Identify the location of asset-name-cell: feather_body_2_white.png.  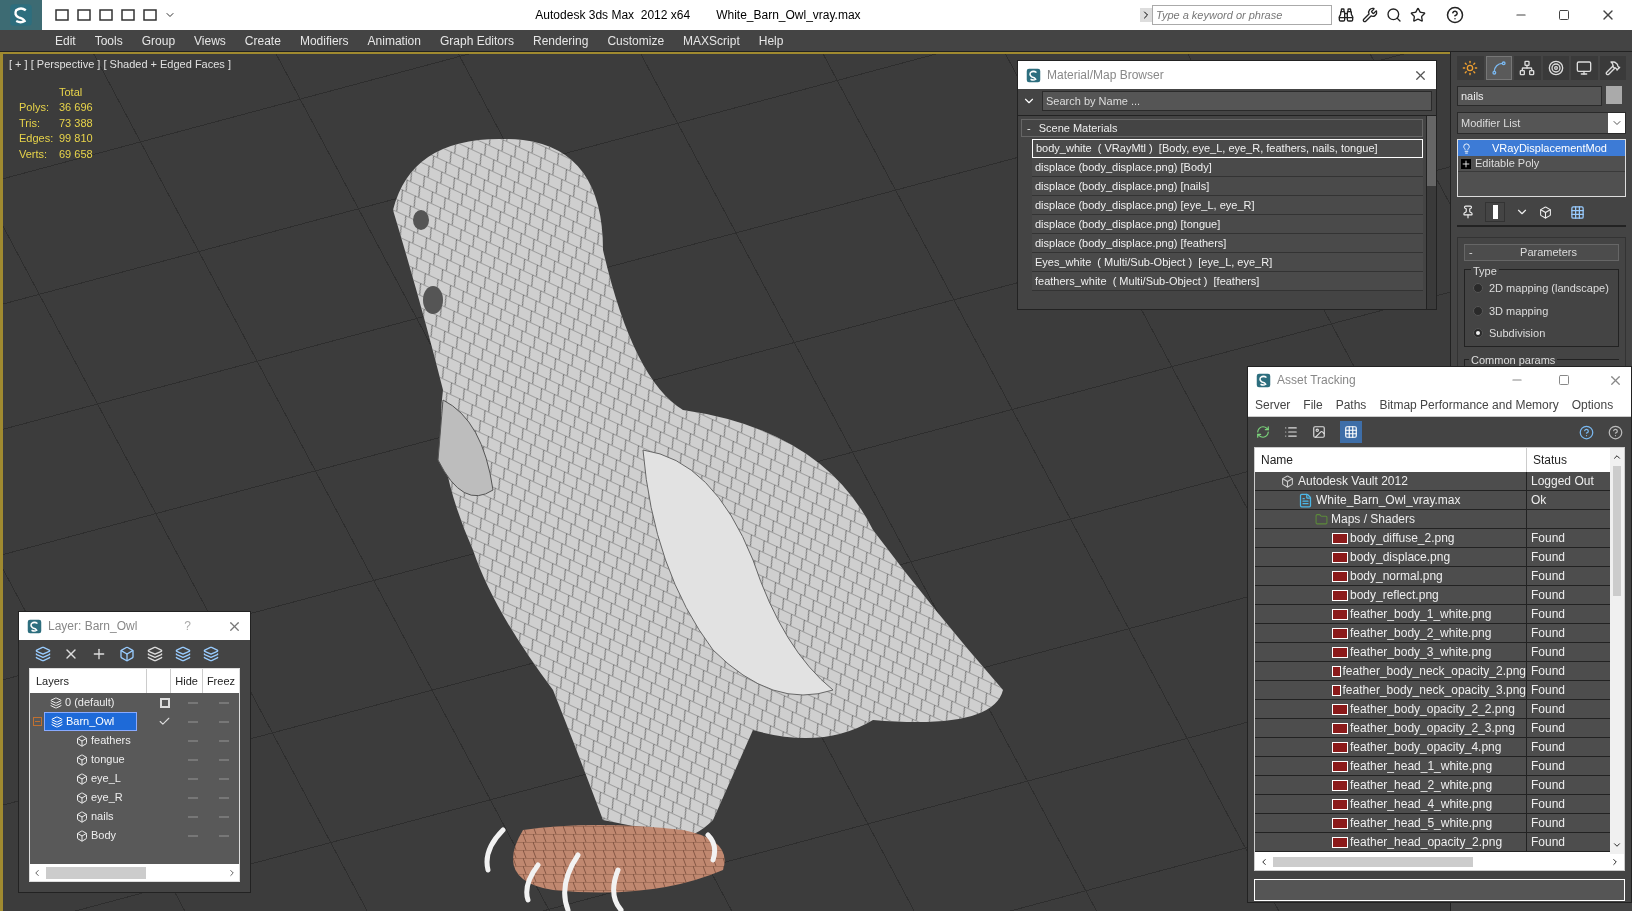
(1391, 633).